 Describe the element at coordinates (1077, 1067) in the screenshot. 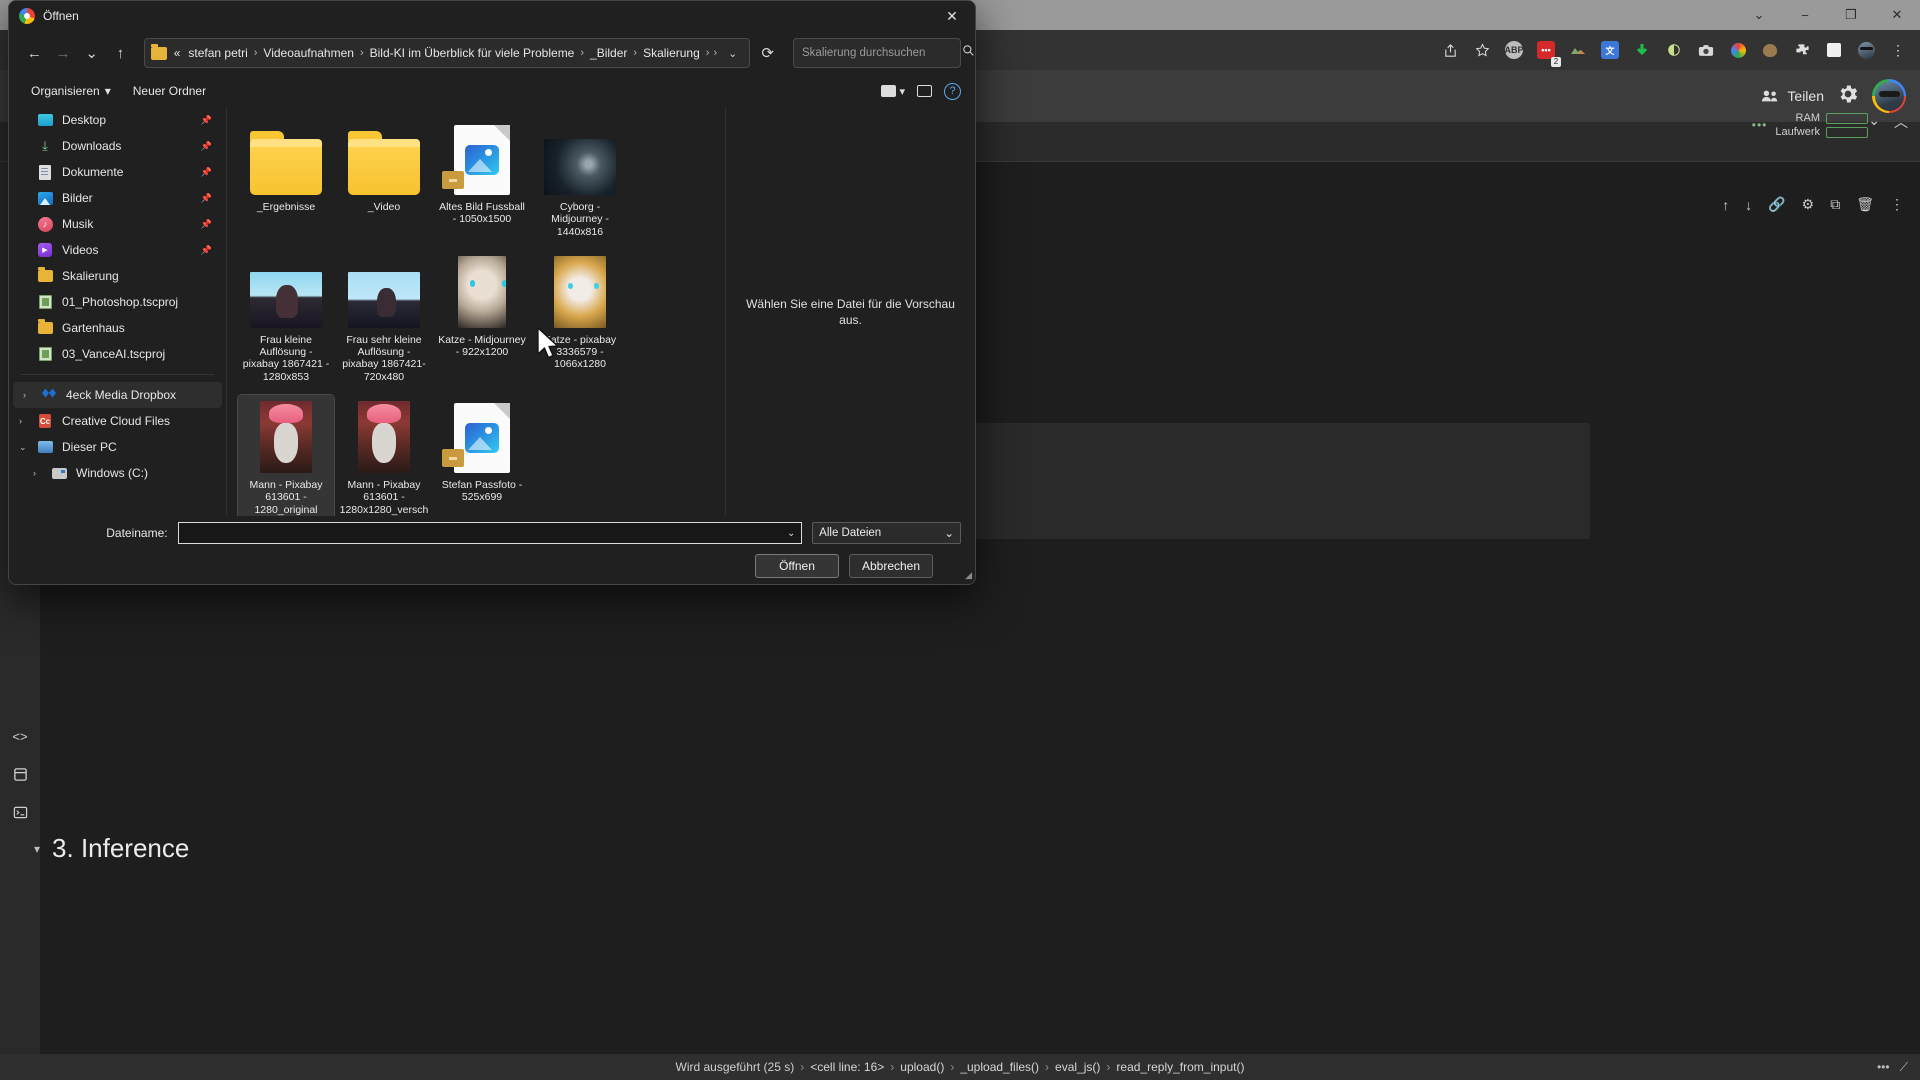

I see `trace-frame: eval_js()` at that location.